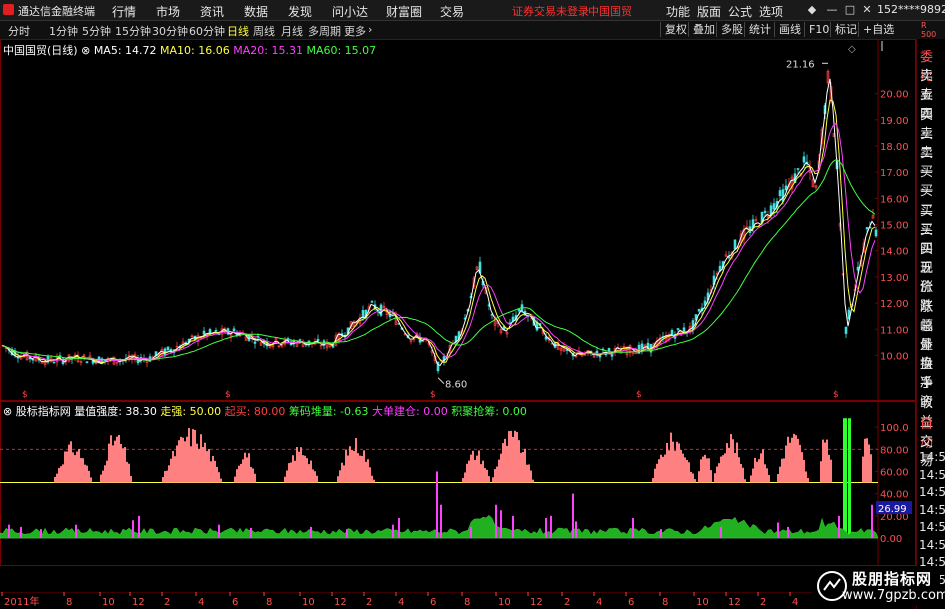 The image size is (945, 609). Describe the element at coordinates (709, 11) in the screenshot. I see `menu-item-layout: 版面` at that location.